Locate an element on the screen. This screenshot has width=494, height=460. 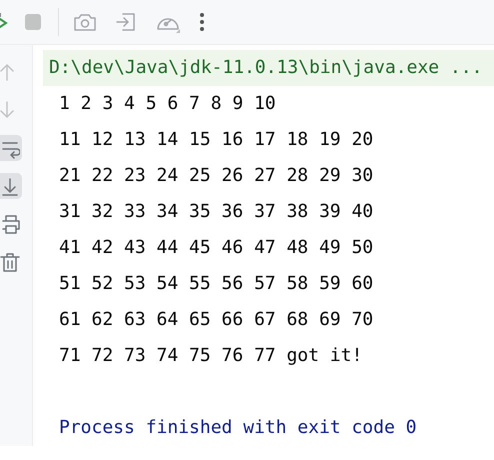
output-line: 41 42 43 44 45 46 47 48 49 50 is located at coordinates (216, 248).